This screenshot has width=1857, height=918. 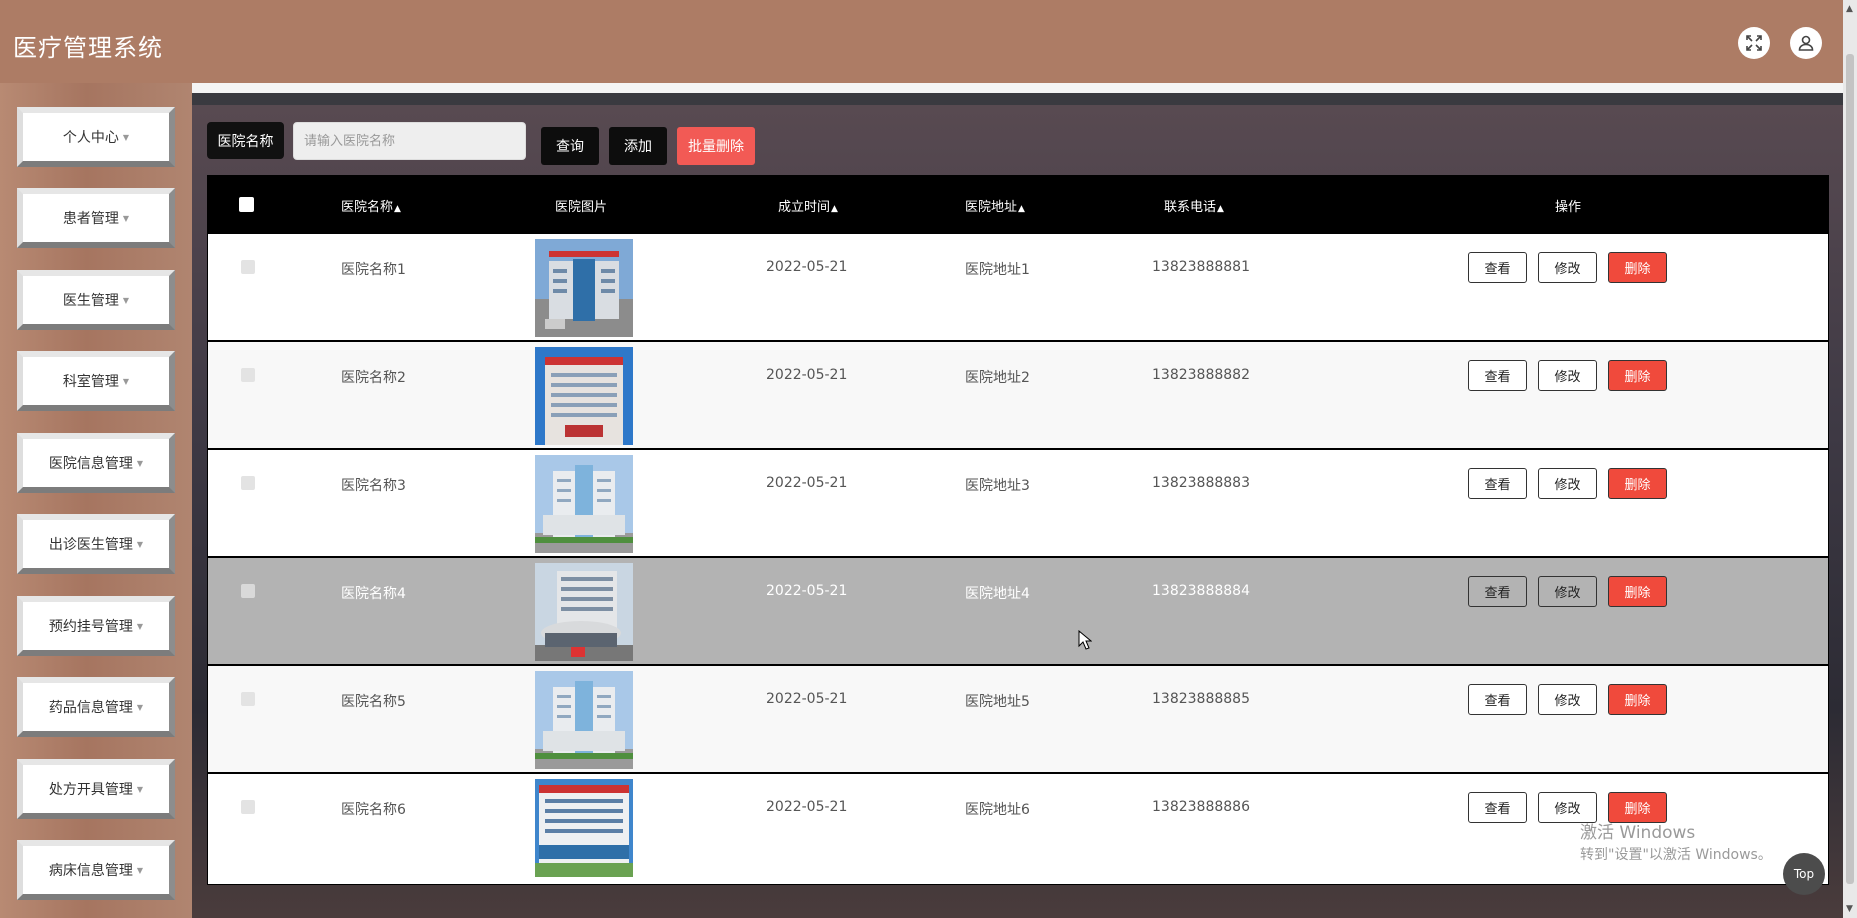 I want to click on hospital-address: 医院地址2, so click(x=997, y=378).